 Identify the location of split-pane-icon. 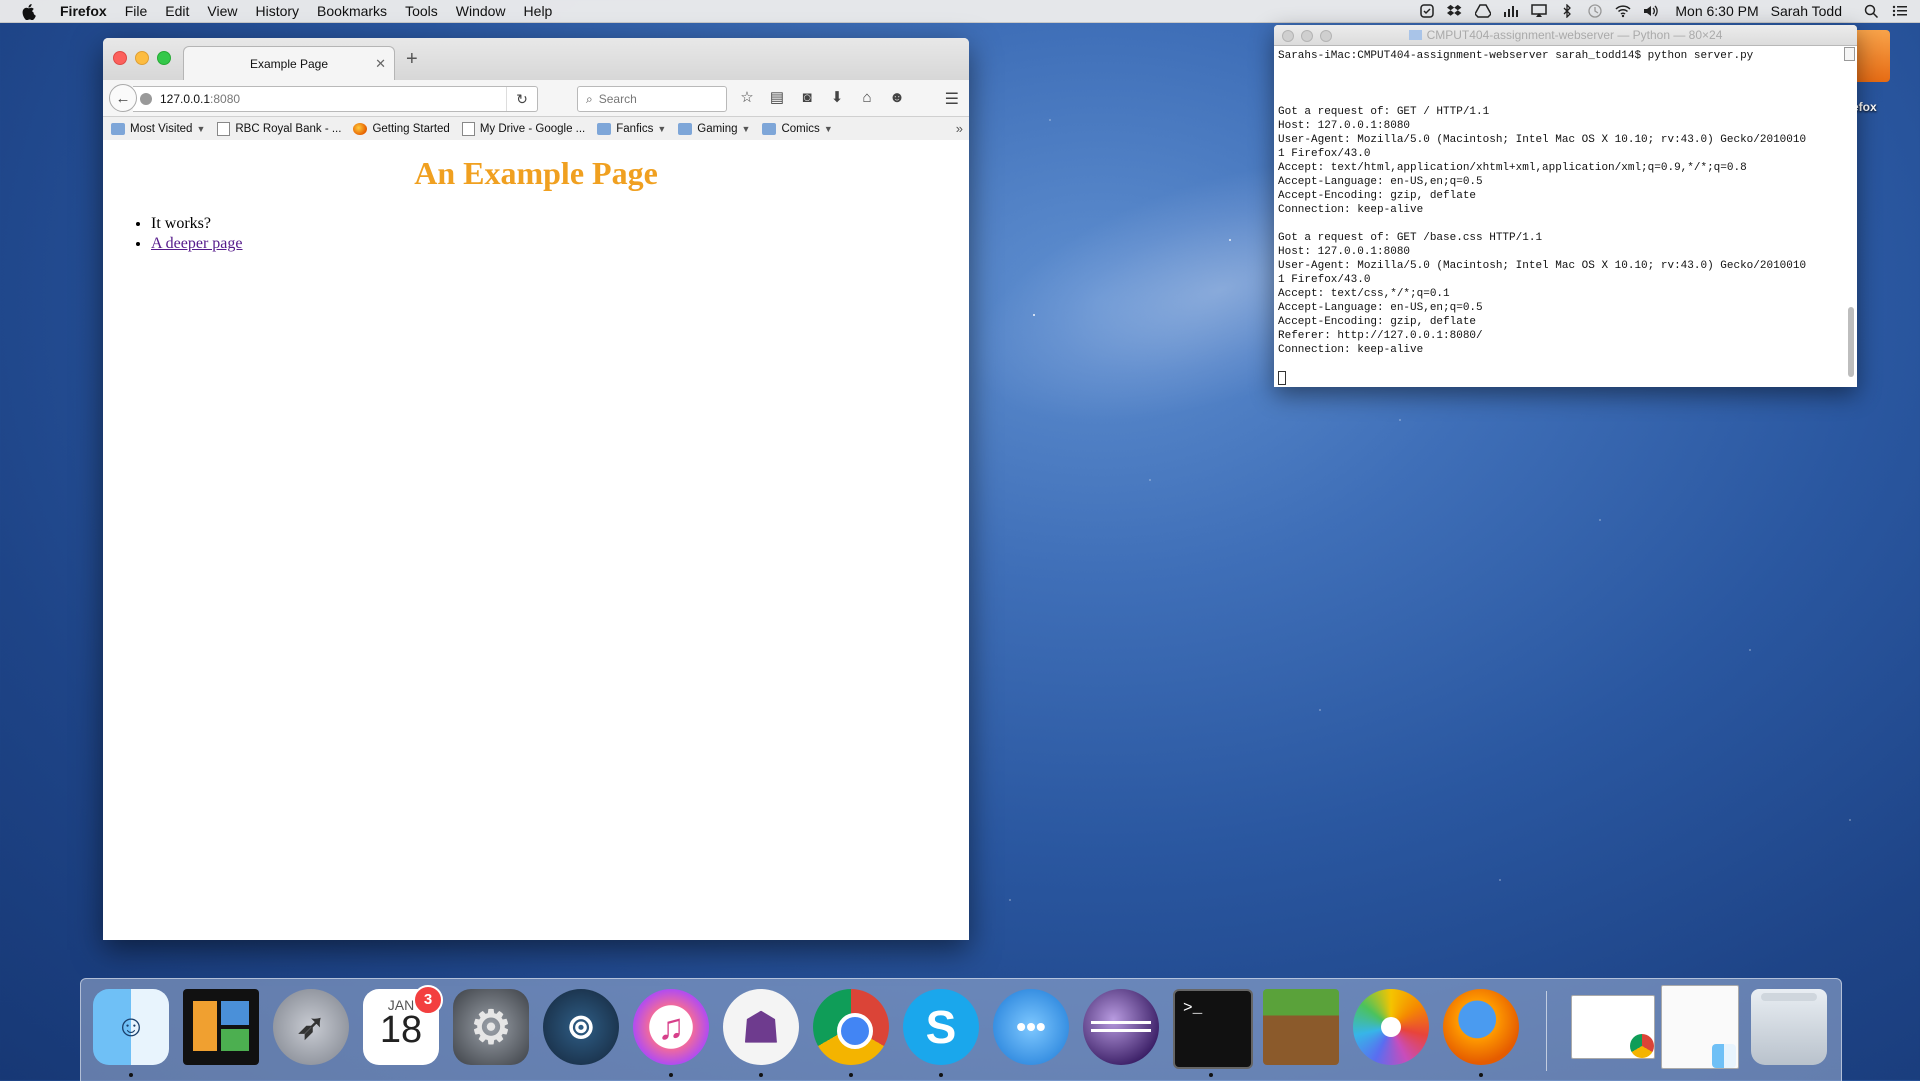
(1849, 54).